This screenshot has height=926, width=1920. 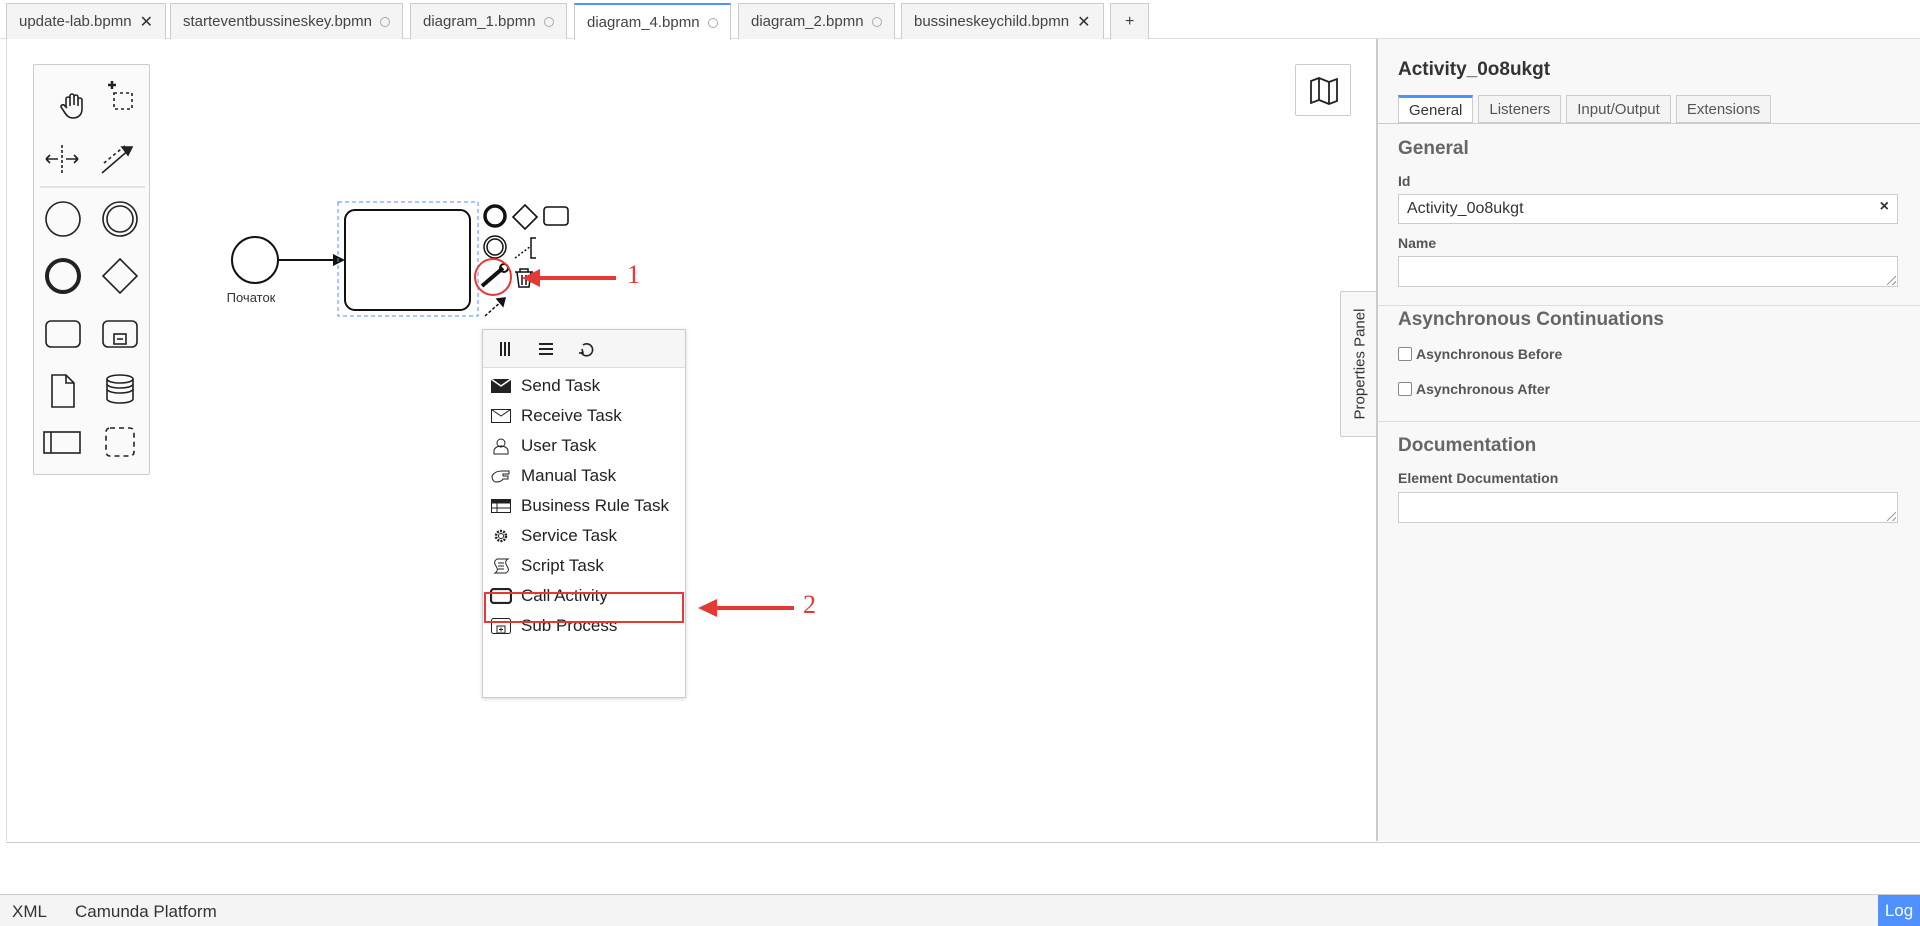 I want to click on popup-entry-script-task: Script Task, so click(x=585, y=566).